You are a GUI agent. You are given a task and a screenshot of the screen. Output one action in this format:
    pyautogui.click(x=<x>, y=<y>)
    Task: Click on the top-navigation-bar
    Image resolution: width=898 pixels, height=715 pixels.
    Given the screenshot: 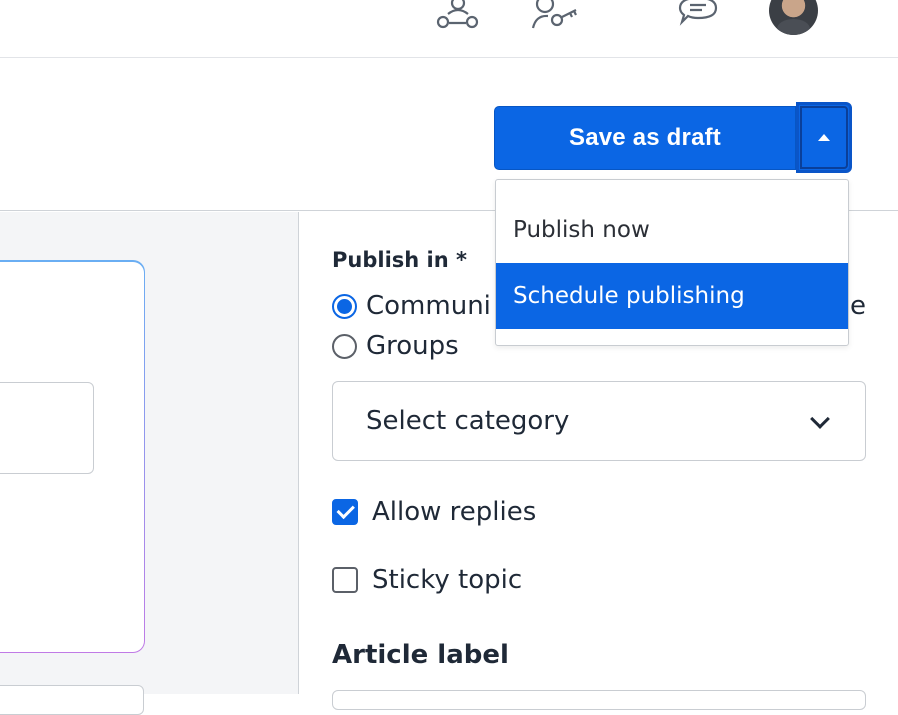 What is the action you would take?
    pyautogui.click(x=449, y=29)
    